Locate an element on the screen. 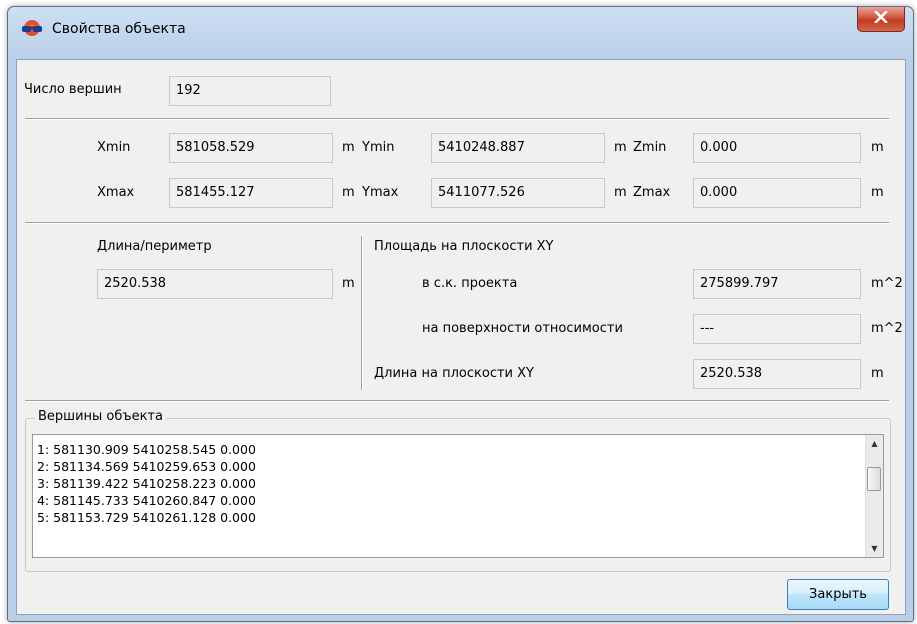 The height and width of the screenshot is (624, 917). relative-surface-label: на поверхности относимости is located at coordinates (522, 328).